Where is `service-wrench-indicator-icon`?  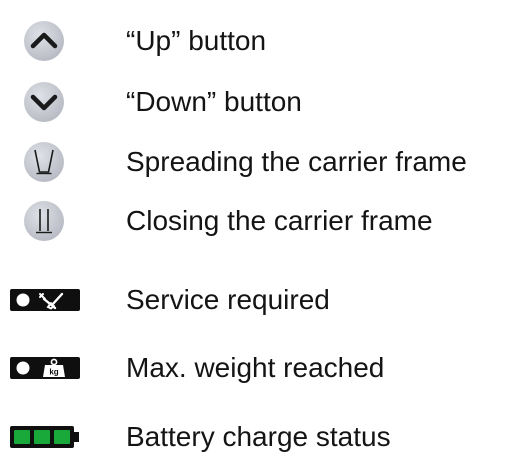 service-wrench-indicator-icon is located at coordinates (45, 300).